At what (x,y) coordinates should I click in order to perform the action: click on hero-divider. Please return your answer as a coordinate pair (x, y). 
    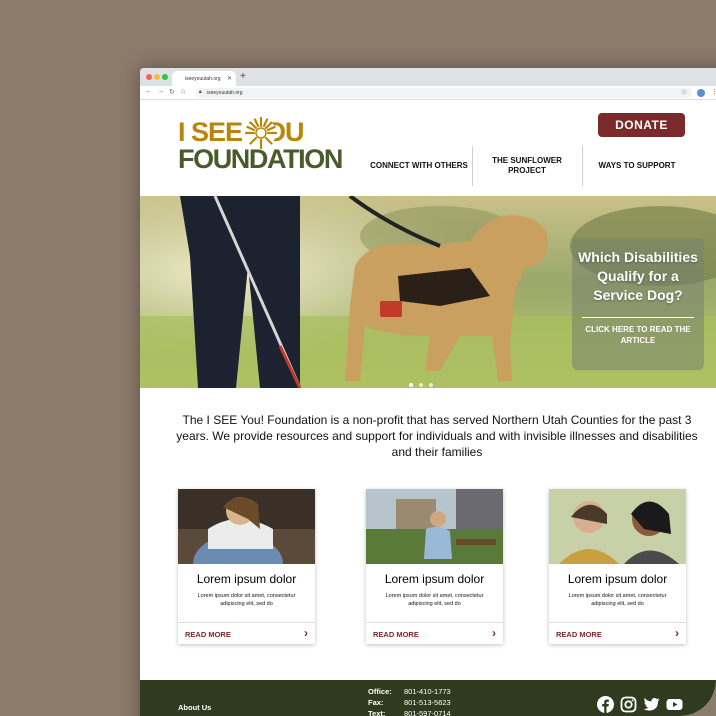
    Looking at the image, I should click on (638, 317).